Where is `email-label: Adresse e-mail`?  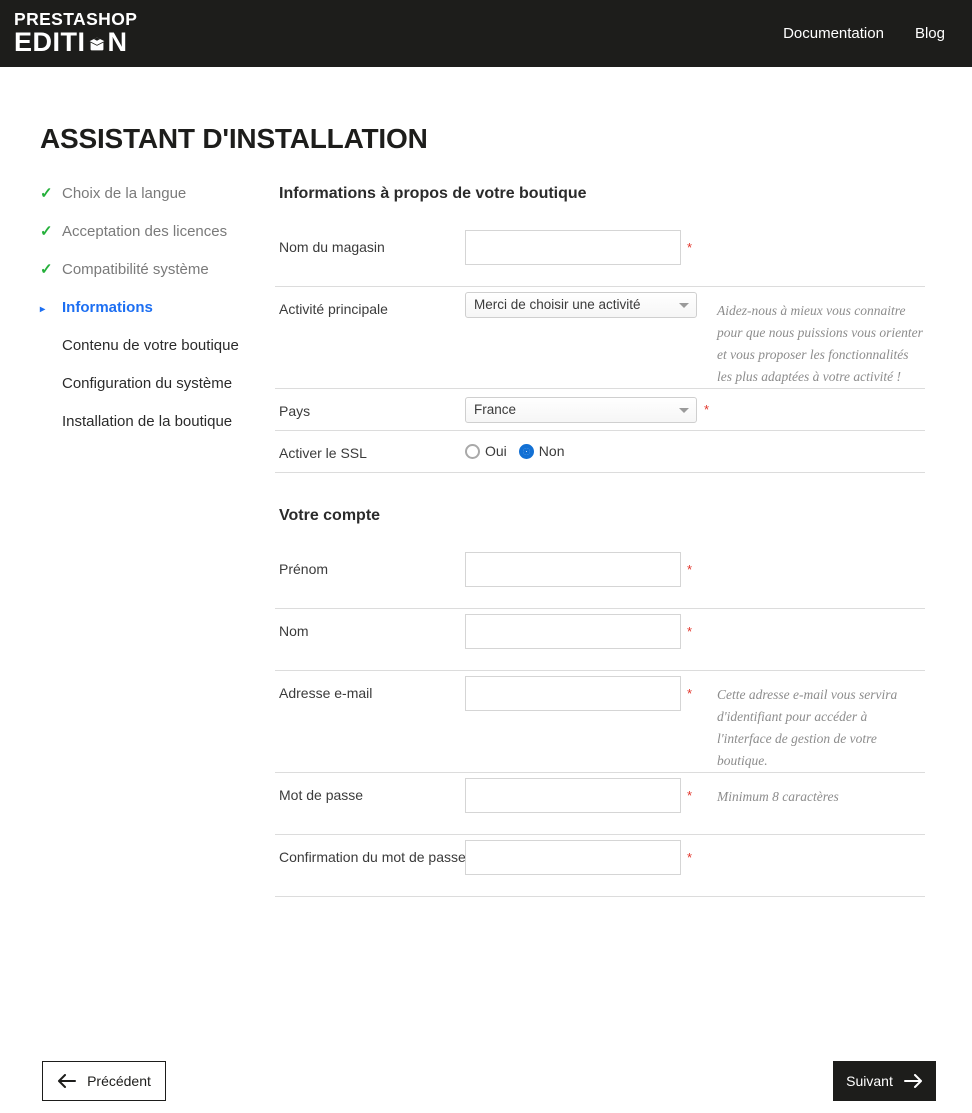 email-label: Adresse e-mail is located at coordinates (326, 693).